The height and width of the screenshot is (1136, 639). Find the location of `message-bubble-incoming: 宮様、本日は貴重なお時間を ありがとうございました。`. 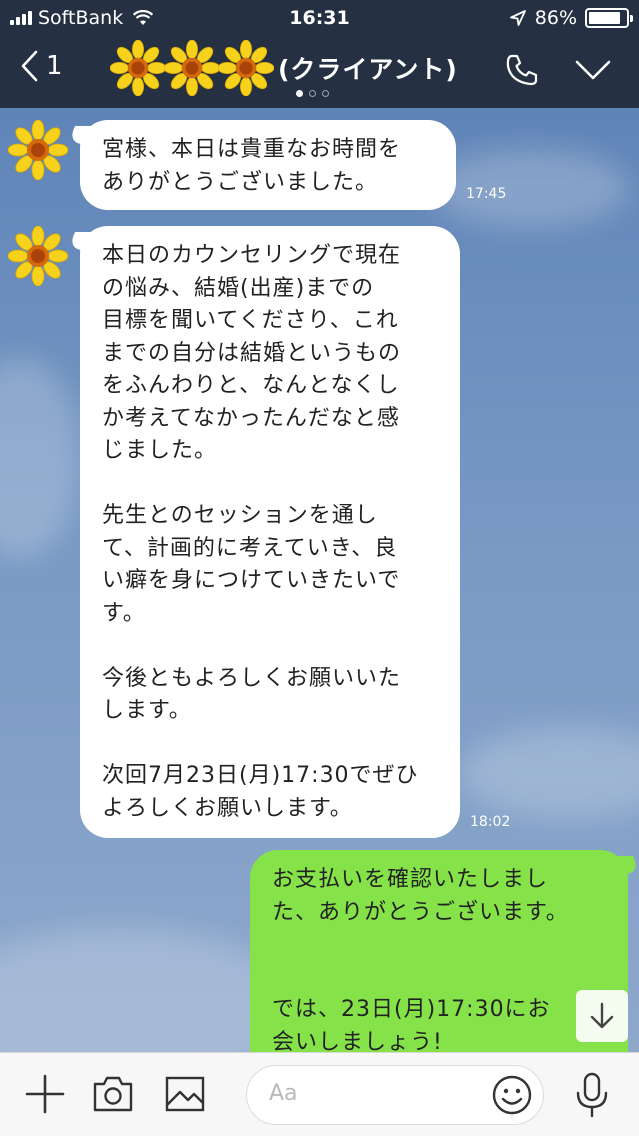

message-bubble-incoming: 宮様、本日は貴重なお時間を ありがとうございました。 is located at coordinates (268, 165).